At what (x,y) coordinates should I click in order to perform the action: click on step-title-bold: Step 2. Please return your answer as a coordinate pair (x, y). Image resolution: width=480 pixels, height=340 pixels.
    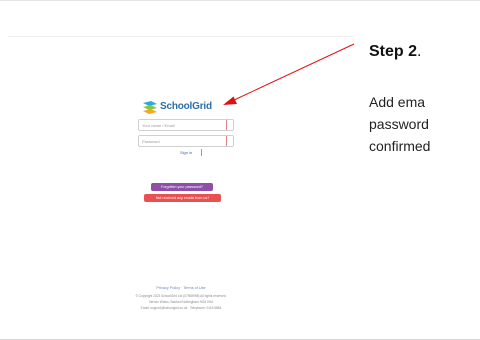
    Looking at the image, I should click on (393, 51).